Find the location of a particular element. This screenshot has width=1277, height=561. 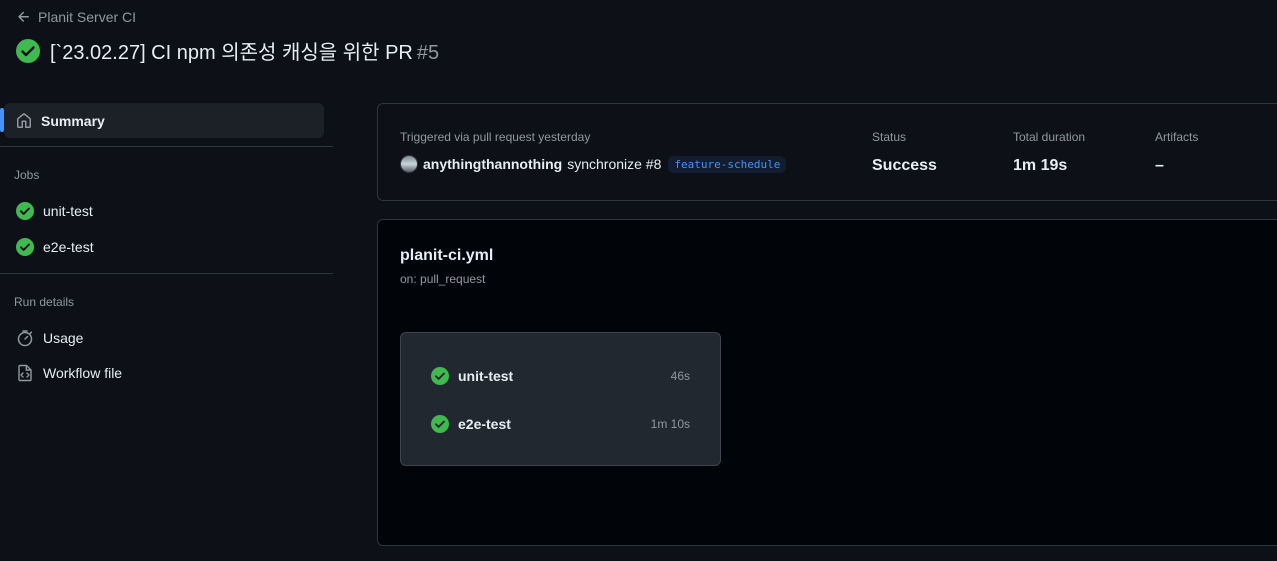

sidebar-item-label: Summary is located at coordinates (73, 120).